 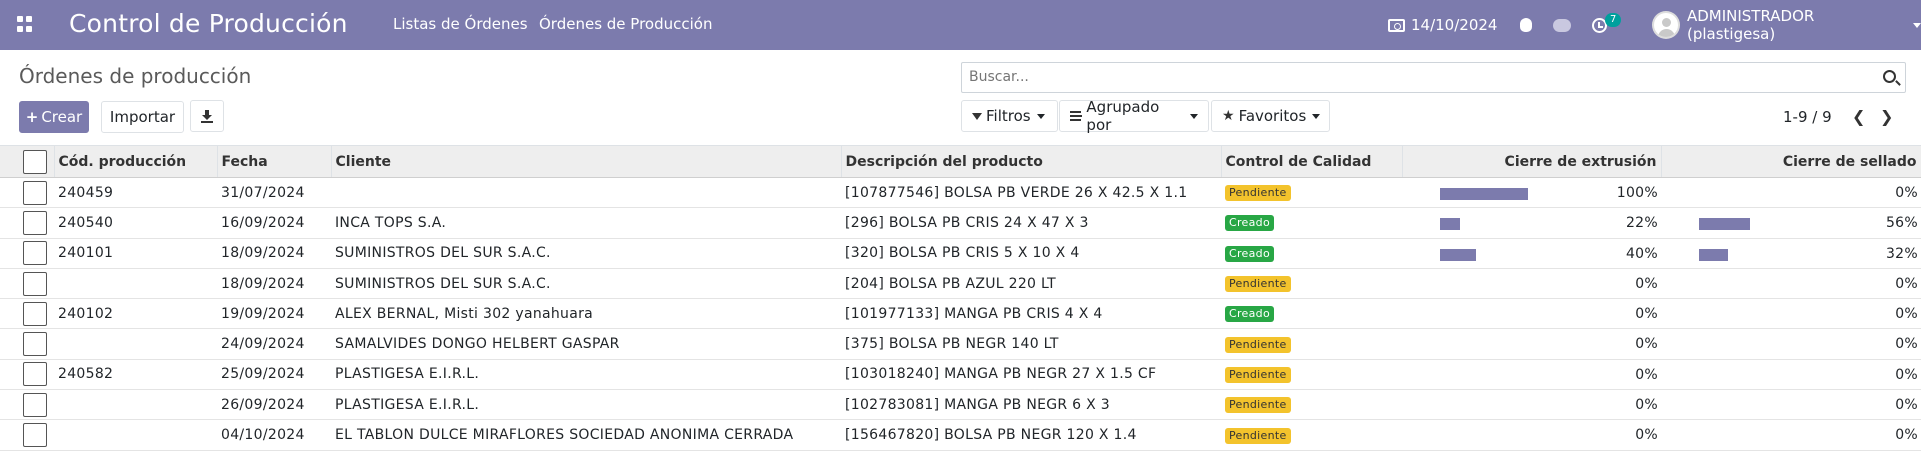 What do you see at coordinates (136, 161) in the screenshot?
I see `col-code: Cód. producción` at bounding box center [136, 161].